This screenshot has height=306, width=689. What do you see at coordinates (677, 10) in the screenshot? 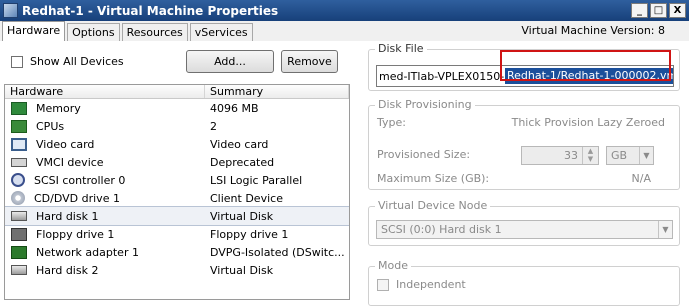
I see `close-button: X` at bounding box center [677, 10].